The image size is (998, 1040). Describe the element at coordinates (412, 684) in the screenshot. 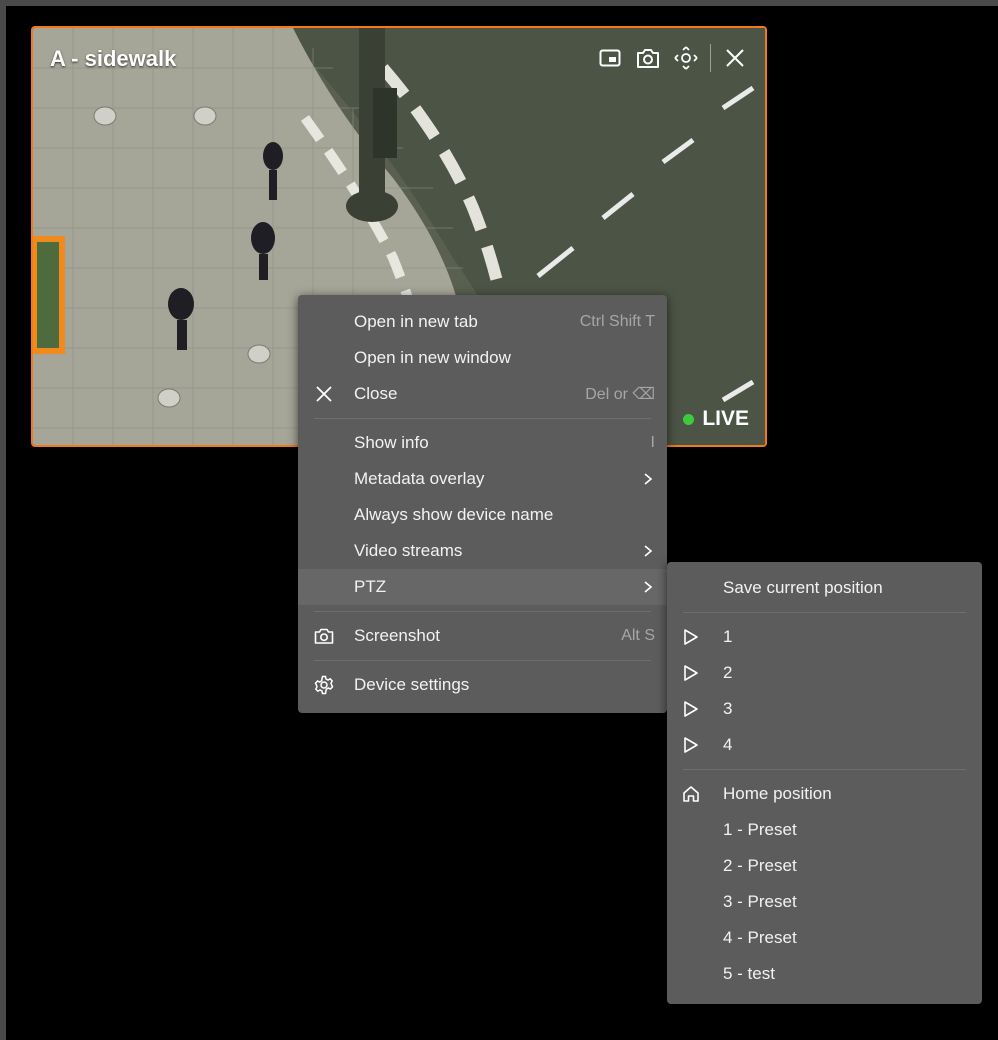

I see `menu-item-label: Device settings` at that location.